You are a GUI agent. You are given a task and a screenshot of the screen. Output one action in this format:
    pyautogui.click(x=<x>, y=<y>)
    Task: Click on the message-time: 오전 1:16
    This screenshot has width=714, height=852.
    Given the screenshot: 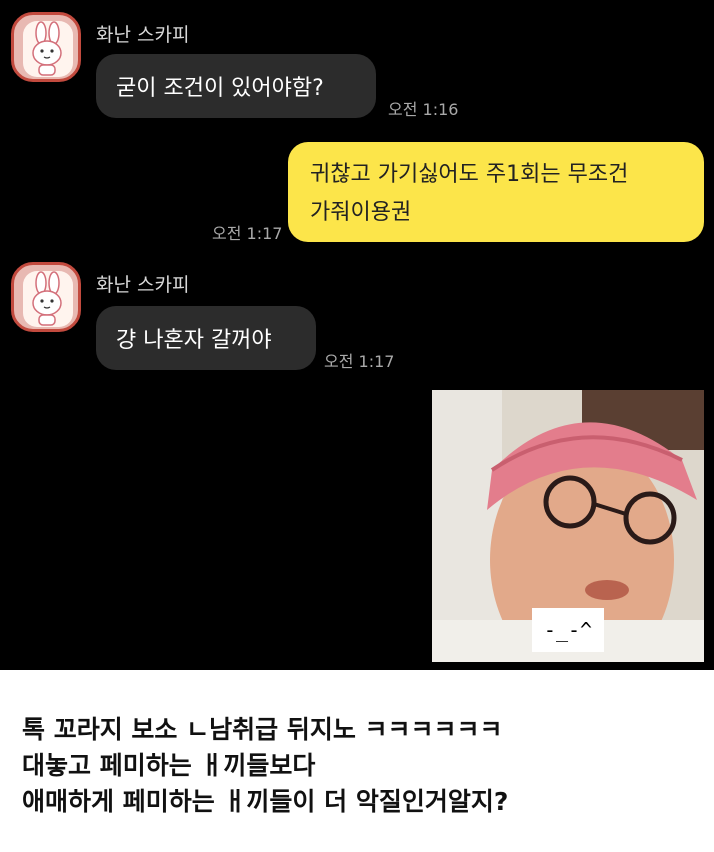 What is the action you would take?
    pyautogui.click(x=423, y=109)
    